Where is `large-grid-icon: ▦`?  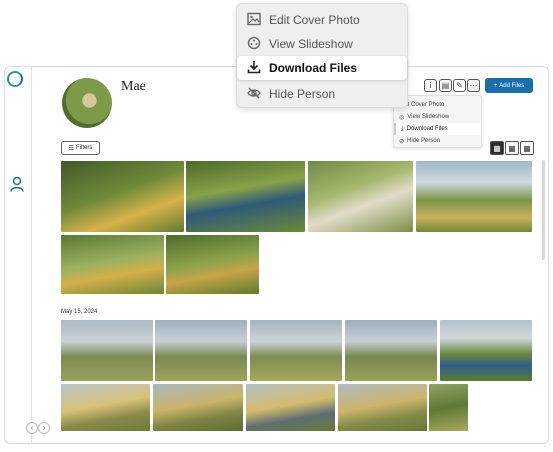
large-grid-icon: ▦ is located at coordinates (497, 148).